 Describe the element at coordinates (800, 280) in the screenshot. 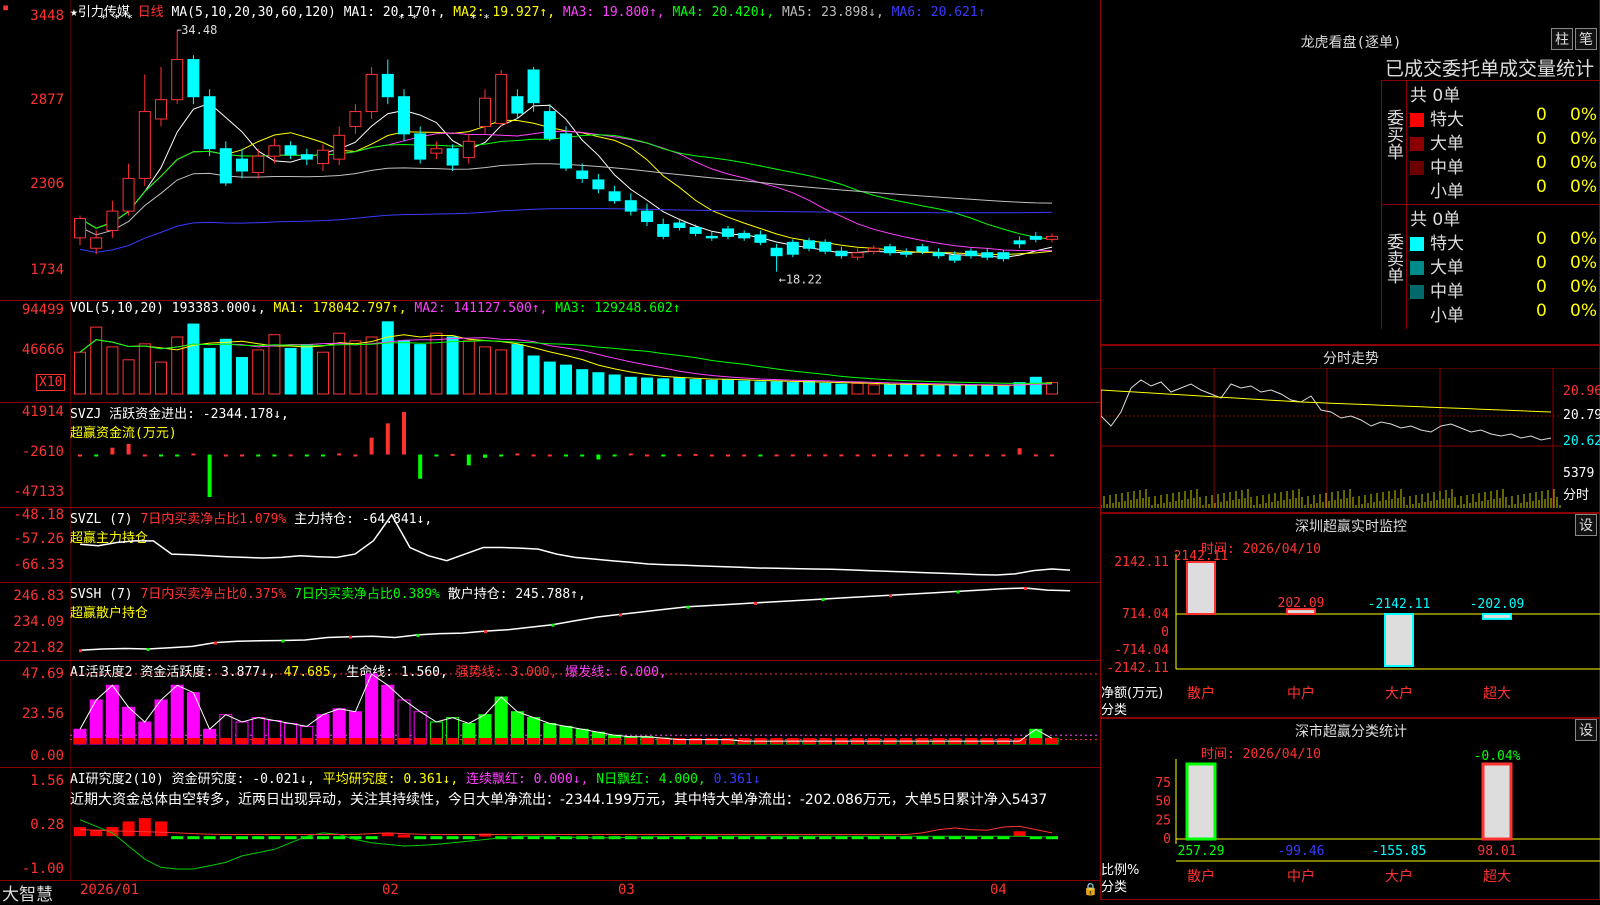

I see `low-price-label: ←18.22` at that location.